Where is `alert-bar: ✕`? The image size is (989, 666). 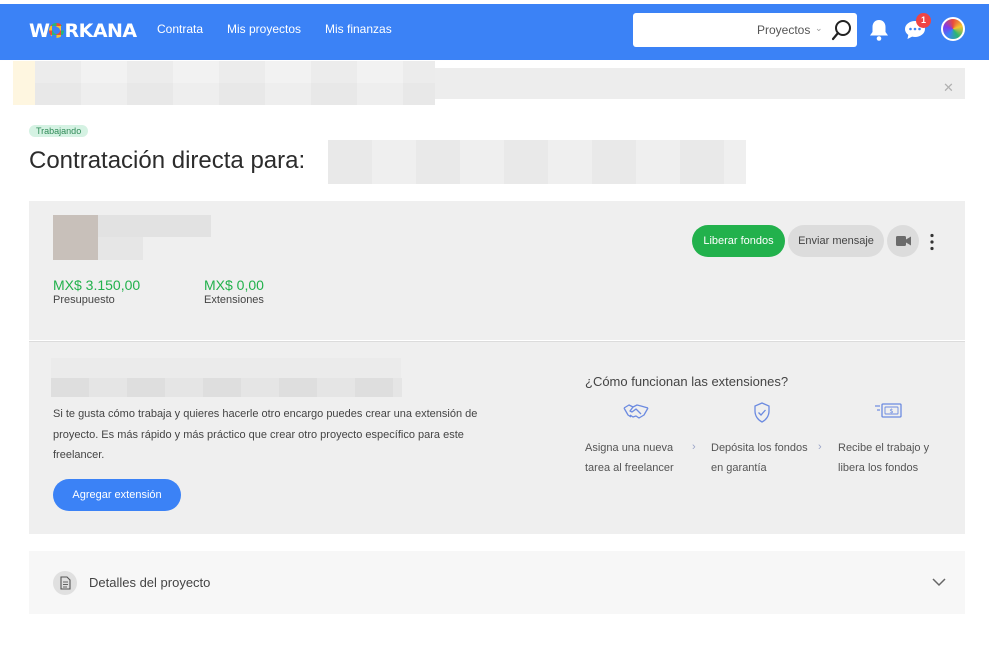 alert-bar: ✕ is located at coordinates (489, 83).